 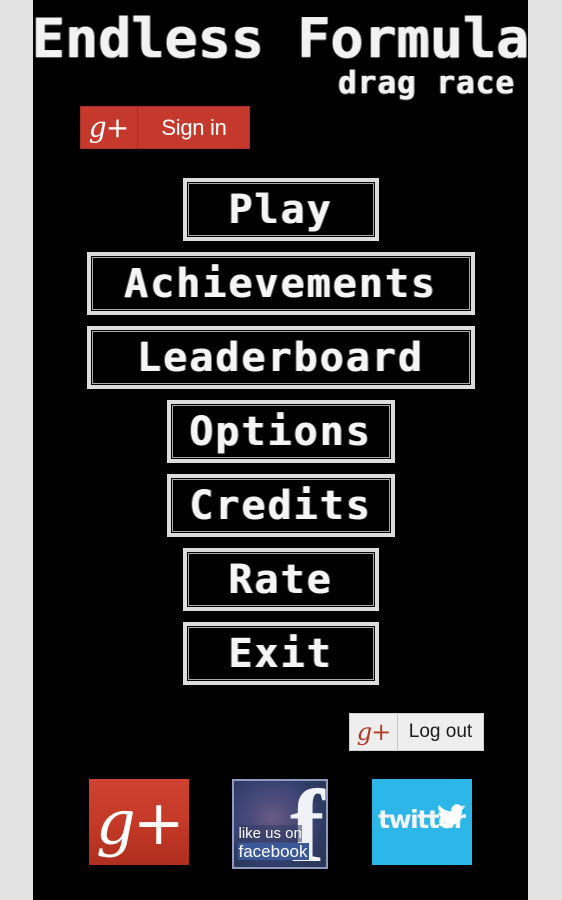 What do you see at coordinates (280, 38) in the screenshot?
I see `page-title: Endless Formula` at bounding box center [280, 38].